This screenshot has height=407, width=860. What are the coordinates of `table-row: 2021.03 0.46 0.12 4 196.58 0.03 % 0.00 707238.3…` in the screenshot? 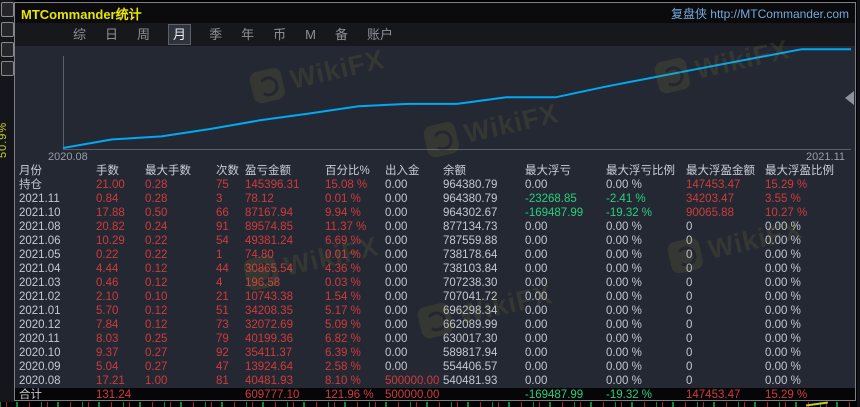 It's located at (435, 283).